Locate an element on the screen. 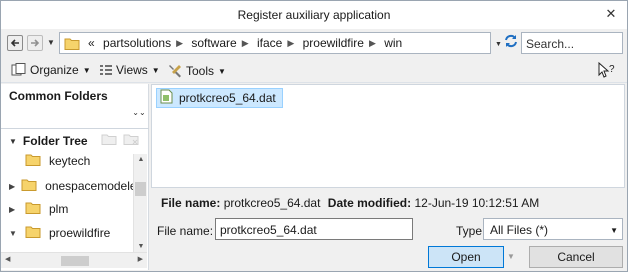  title-bar: Register auxiliary application ✕ is located at coordinates (314, 15).